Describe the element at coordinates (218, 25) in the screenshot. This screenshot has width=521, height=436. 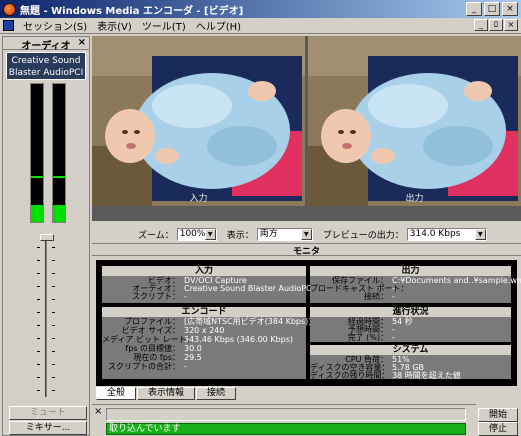
I see `menu-help: ヘルプ(H)` at that location.